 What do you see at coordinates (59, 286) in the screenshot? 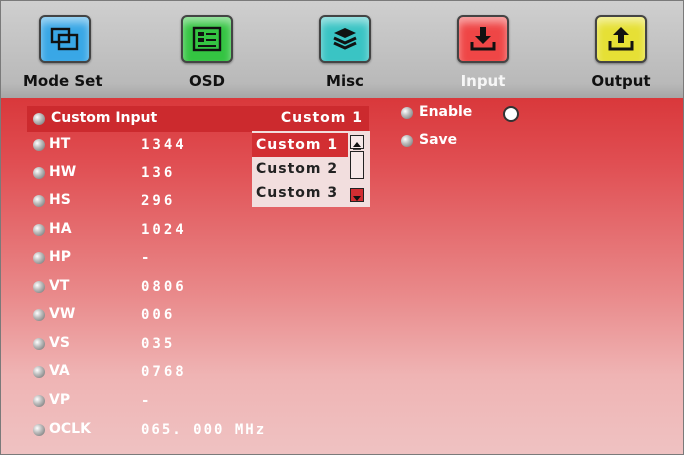
I see `param-name: VT` at bounding box center [59, 286].